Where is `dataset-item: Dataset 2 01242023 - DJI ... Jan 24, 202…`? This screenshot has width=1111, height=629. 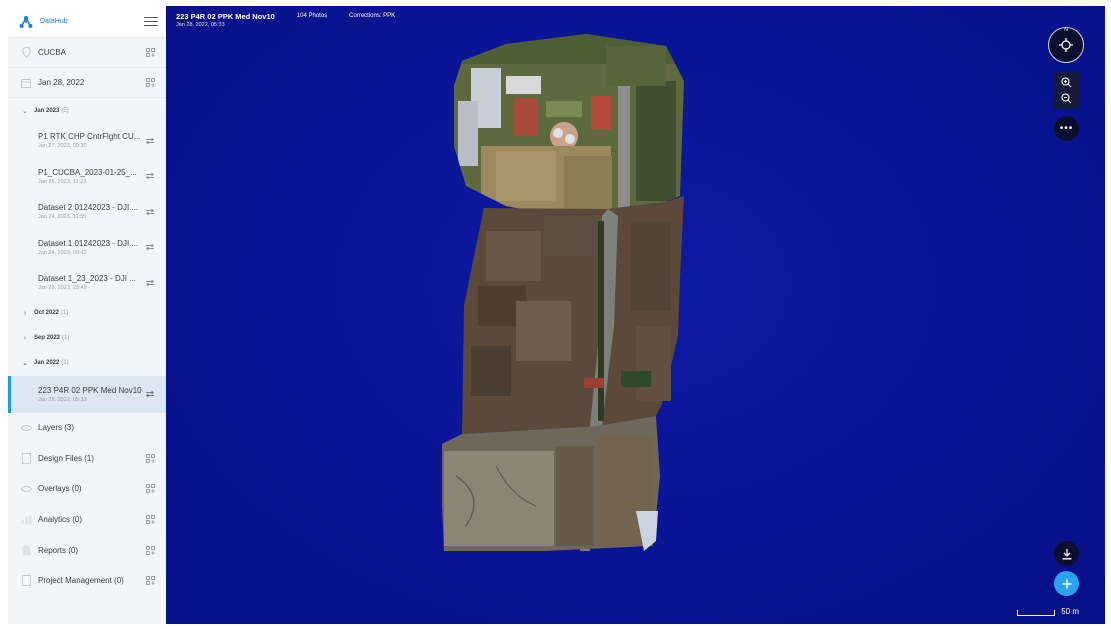
dataset-item: Dataset 2 01242023 - DJI ... Jan 24, 202… is located at coordinates (87, 212).